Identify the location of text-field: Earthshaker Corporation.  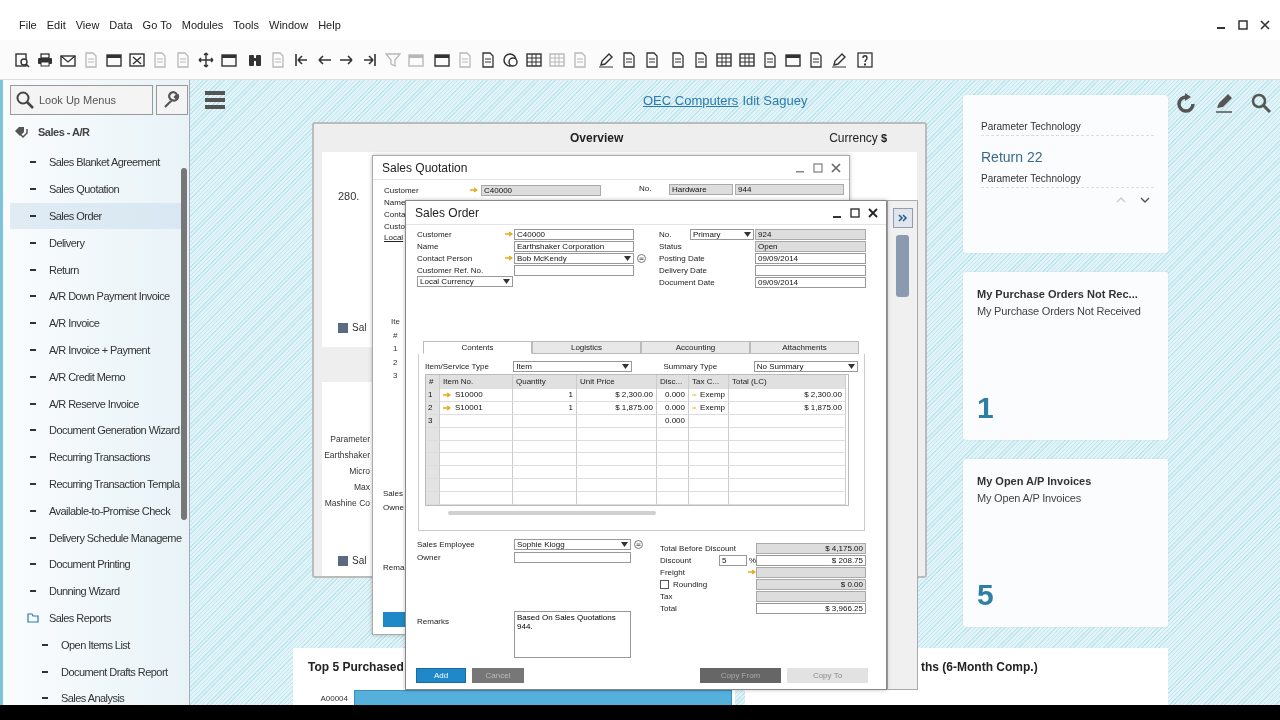
(574, 246).